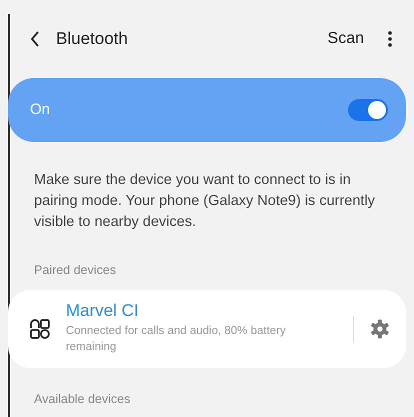 Image resolution: width=414 pixels, height=417 pixels. What do you see at coordinates (75, 271) in the screenshot?
I see `section-heading: Paired devices` at bounding box center [75, 271].